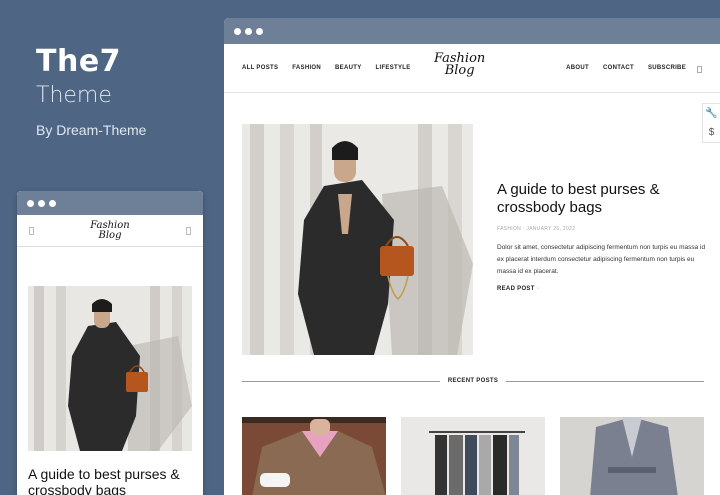 The height and width of the screenshot is (495, 720). What do you see at coordinates (357, 239) in the screenshot?
I see `hero-photo` at bounding box center [357, 239].